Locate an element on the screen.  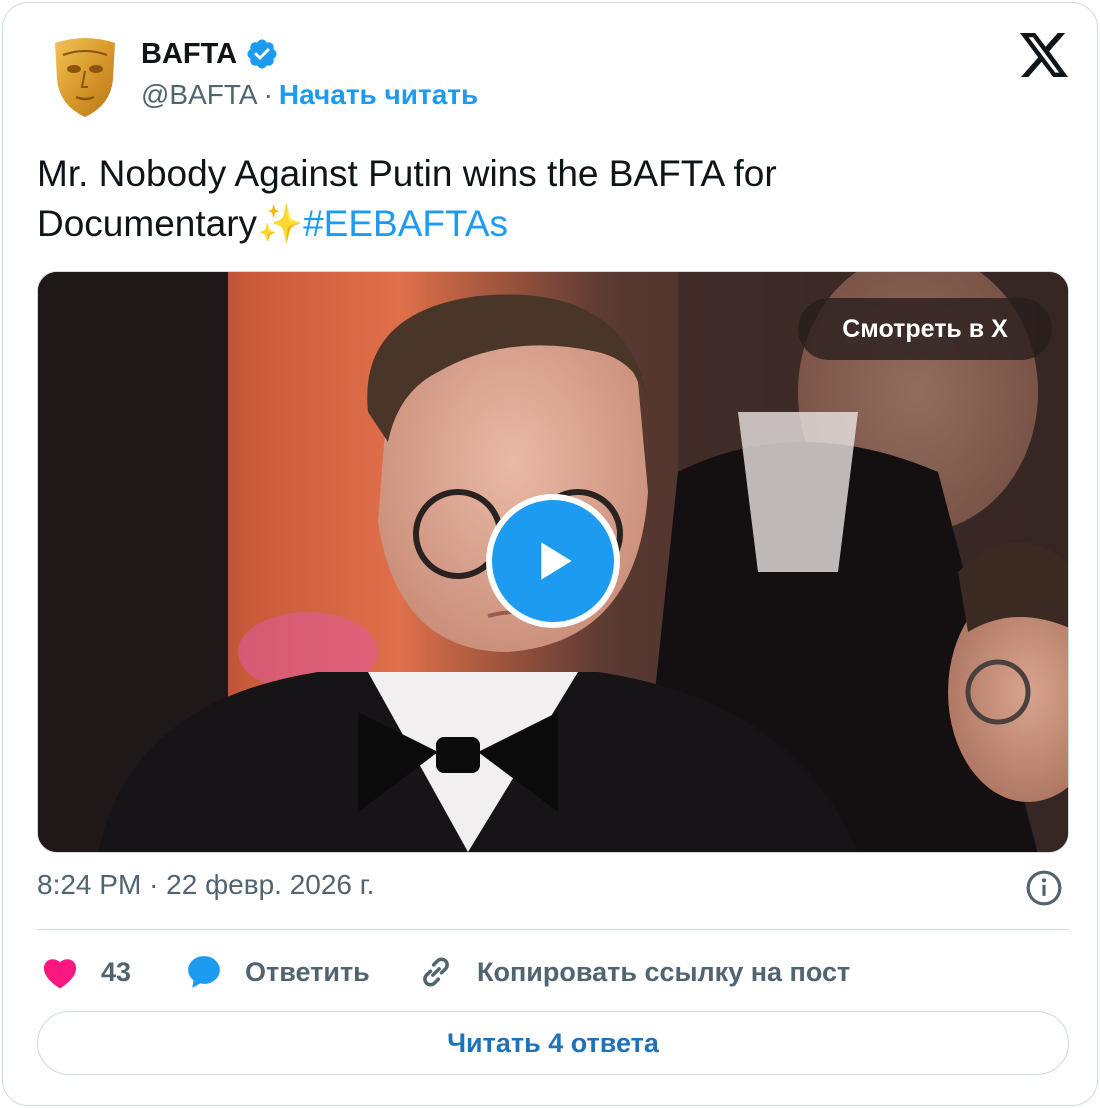
reply-label: Ответить is located at coordinates (307, 971).